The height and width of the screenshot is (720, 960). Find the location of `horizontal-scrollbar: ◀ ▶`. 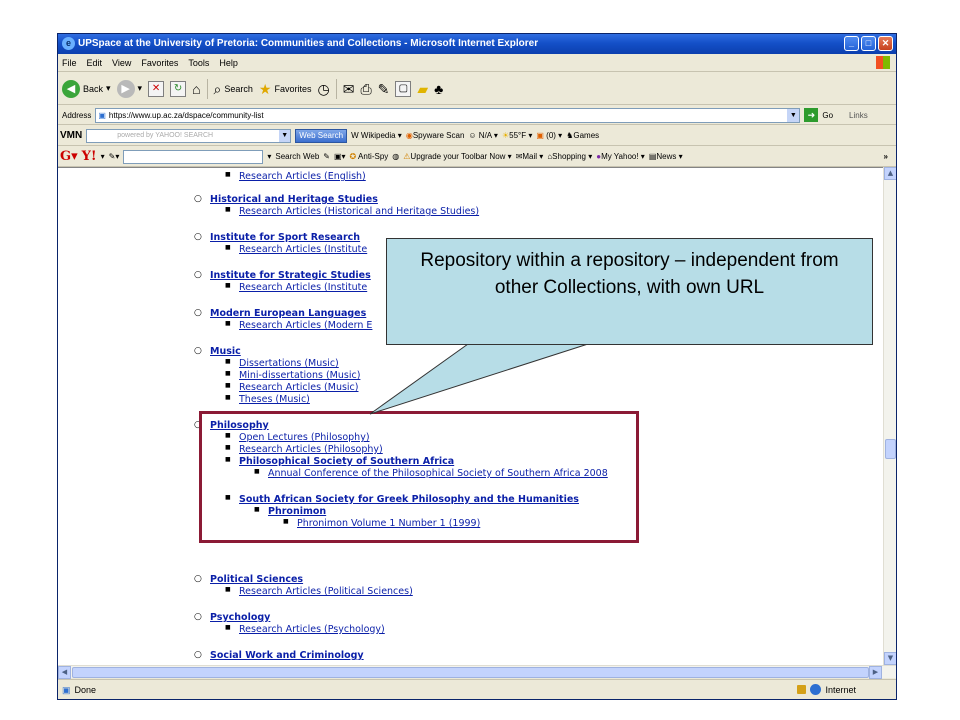

horizontal-scrollbar: ◀ ▶ is located at coordinates (477, 672).